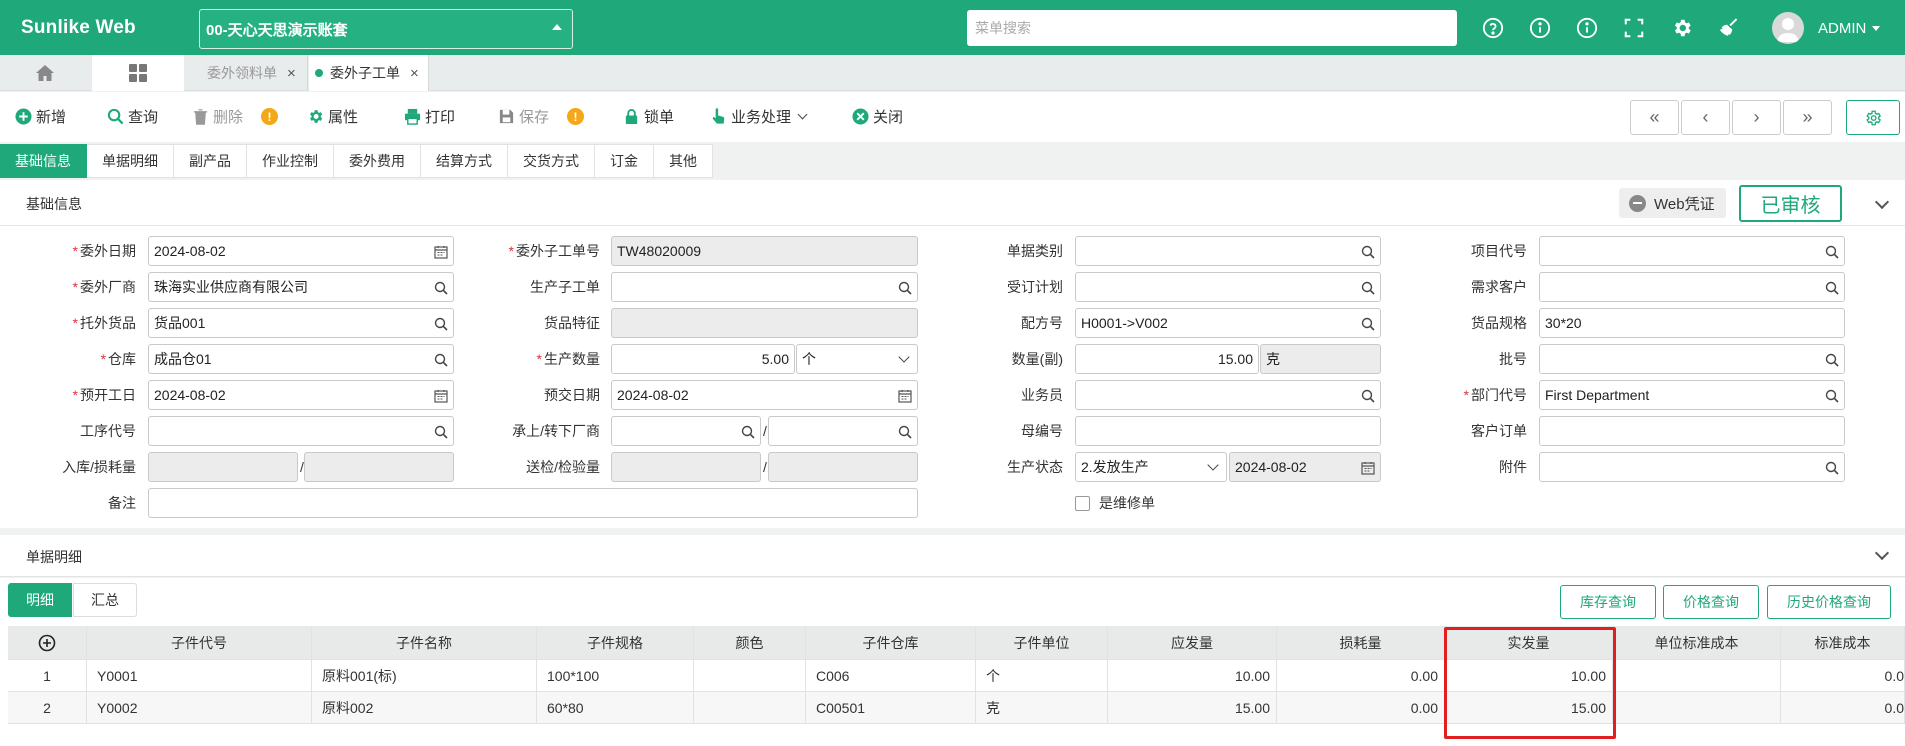  Describe the element at coordinates (424, 676) in the screenshot. I see `table-cell: 原料001(标)` at that location.